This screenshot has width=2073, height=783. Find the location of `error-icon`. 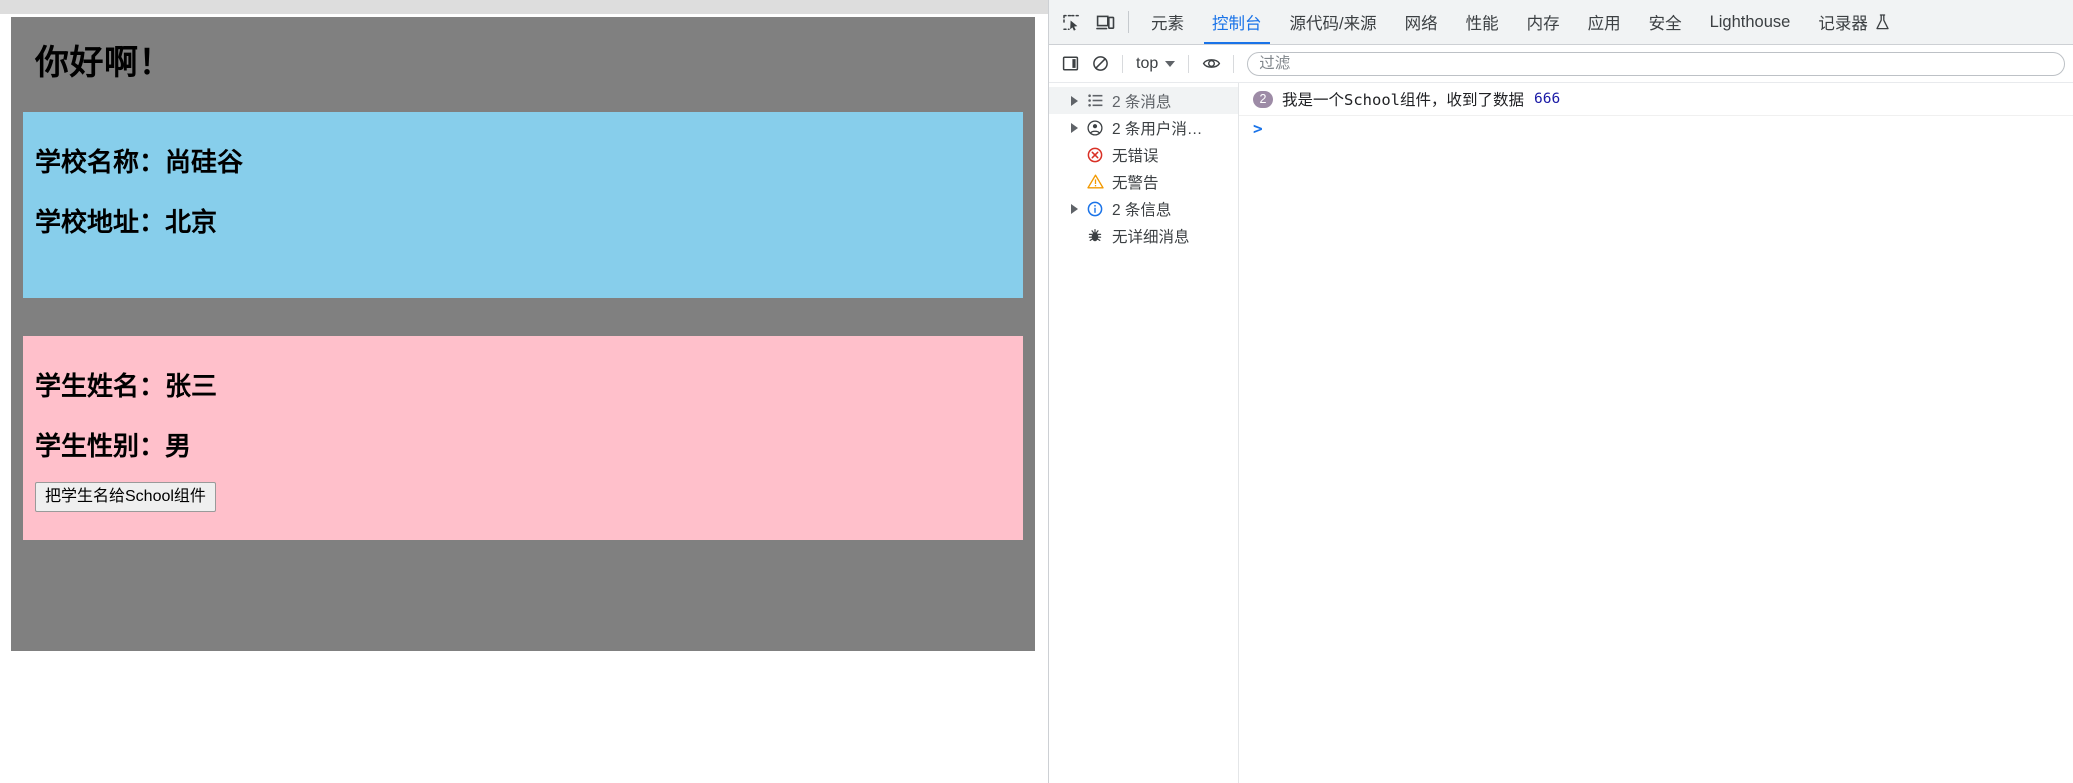

error-icon is located at coordinates (1095, 155).